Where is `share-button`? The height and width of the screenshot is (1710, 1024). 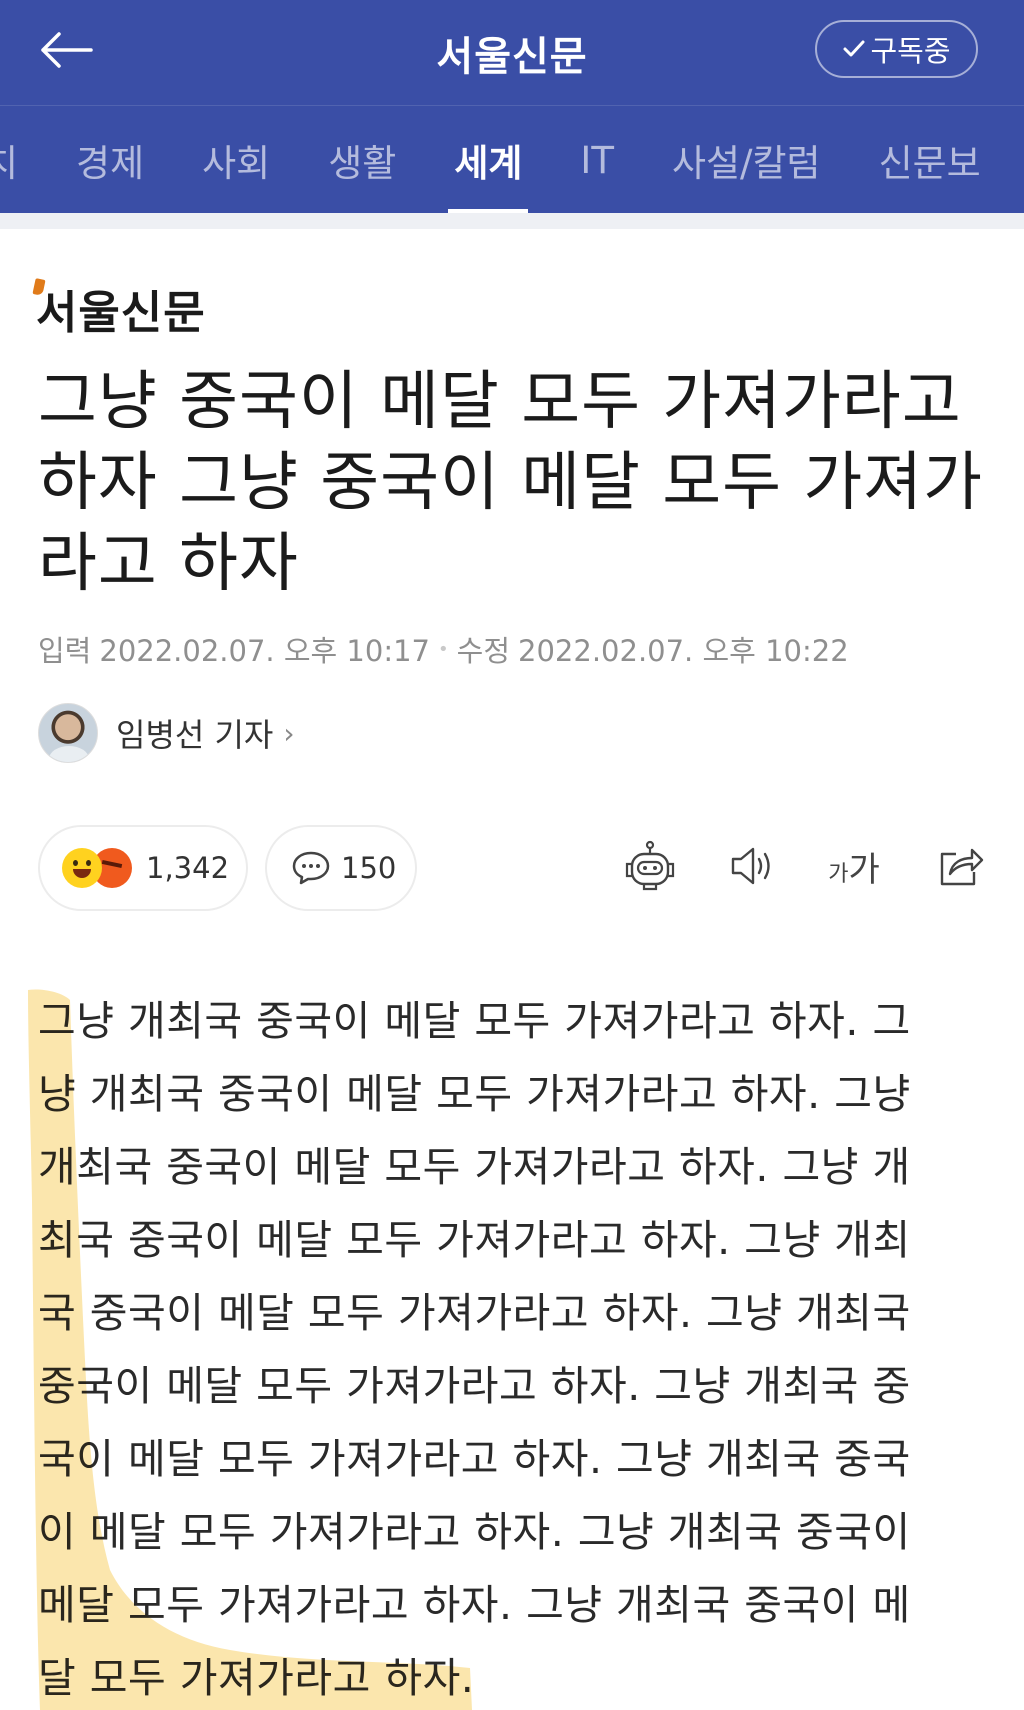 share-button is located at coordinates (960, 866).